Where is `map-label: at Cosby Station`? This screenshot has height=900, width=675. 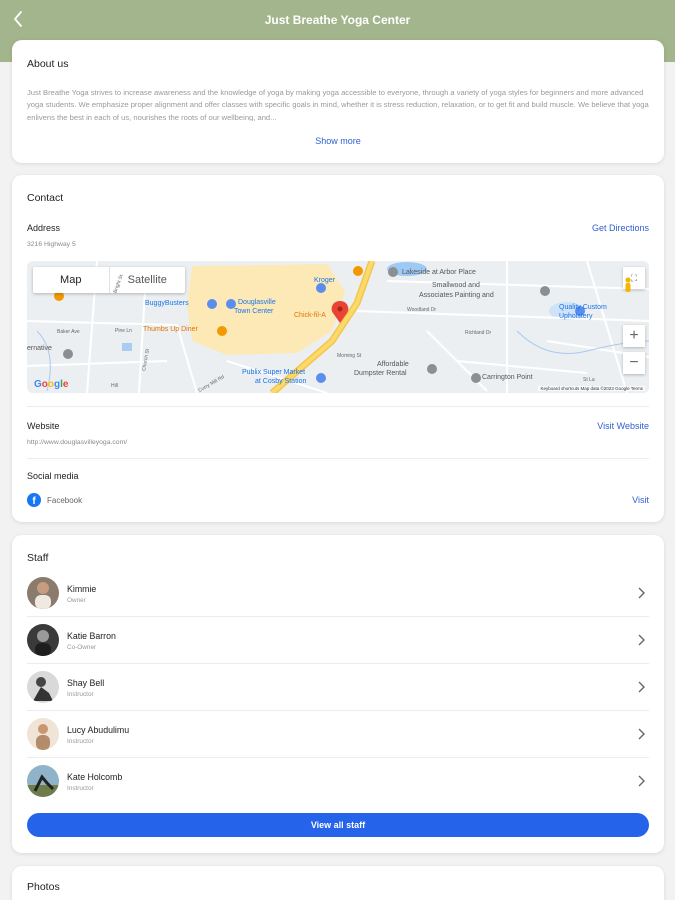 map-label: at Cosby Station is located at coordinates (281, 381).